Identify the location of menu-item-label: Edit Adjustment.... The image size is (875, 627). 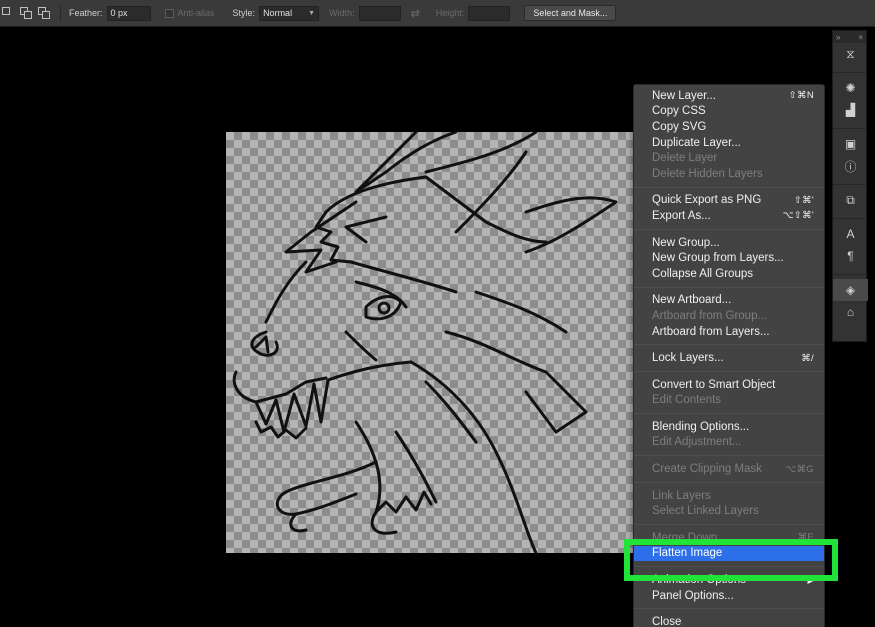
(697, 442).